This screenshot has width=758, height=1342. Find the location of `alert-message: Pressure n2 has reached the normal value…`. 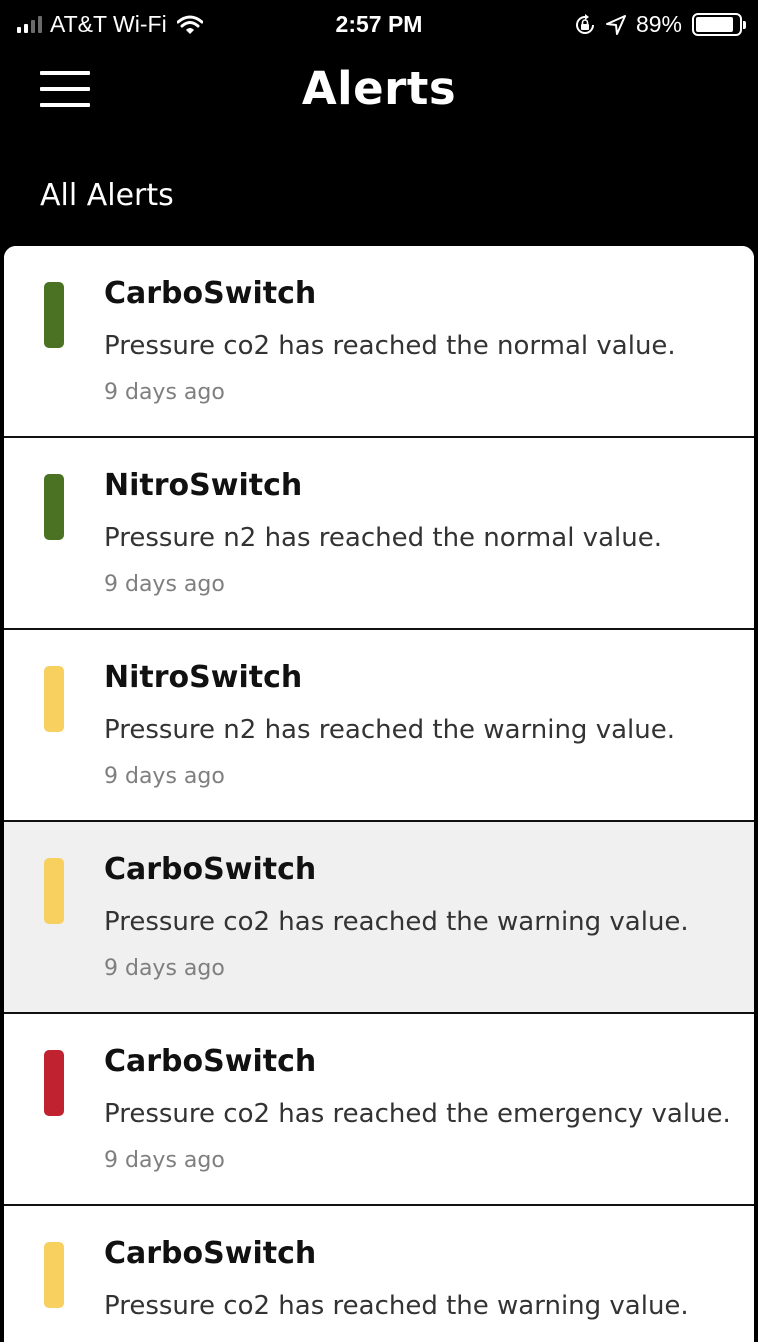

alert-message: Pressure n2 has reached the normal value… is located at coordinates (383, 538).